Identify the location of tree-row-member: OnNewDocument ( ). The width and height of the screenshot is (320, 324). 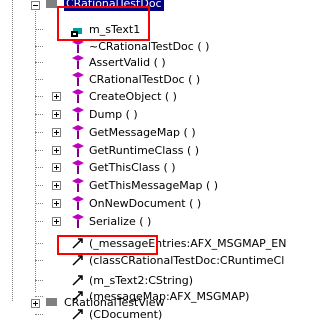
(130, 204).